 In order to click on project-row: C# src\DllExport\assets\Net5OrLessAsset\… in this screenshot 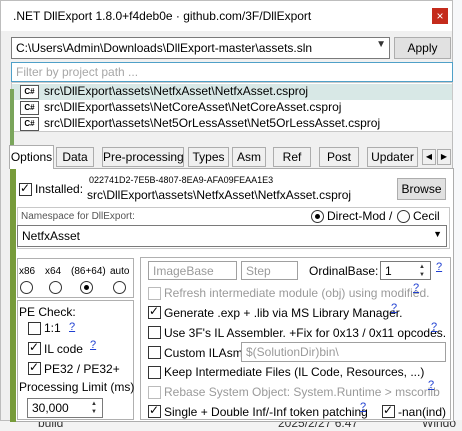, I will do `click(232, 124)`.